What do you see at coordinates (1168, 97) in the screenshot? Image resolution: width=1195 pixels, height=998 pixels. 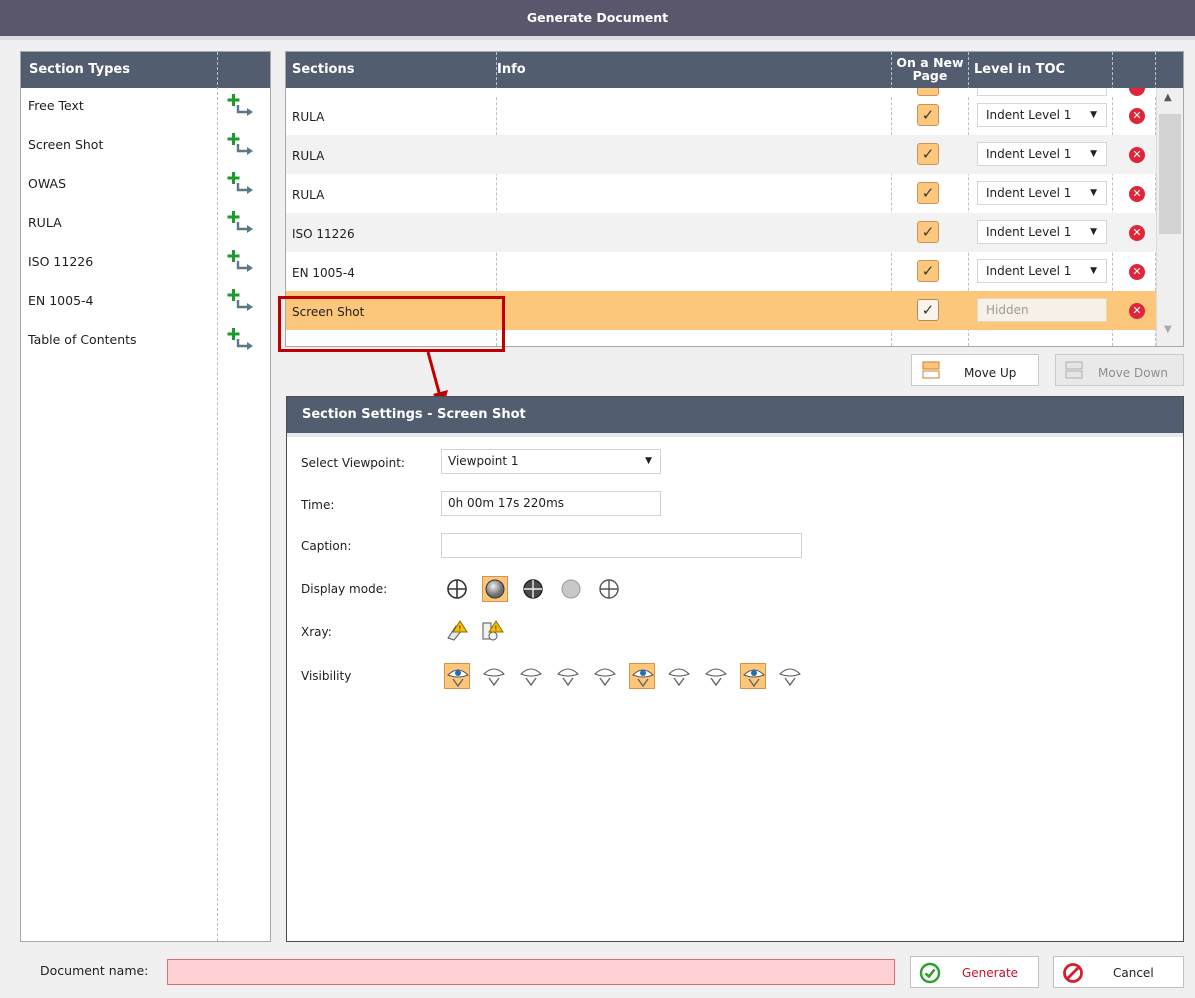 I see `scroll-up-icon: ▲` at bounding box center [1168, 97].